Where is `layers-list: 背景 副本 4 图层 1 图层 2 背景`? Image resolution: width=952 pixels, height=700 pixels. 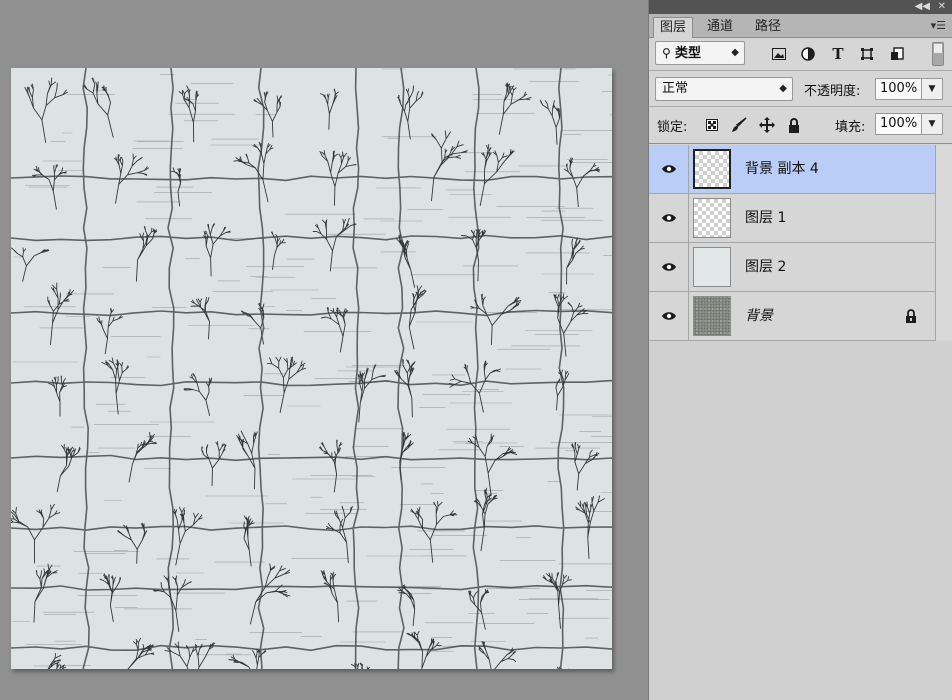
layers-list: 背景 副本 4 图层 1 图层 2 背景 is located at coordinates (792, 243).